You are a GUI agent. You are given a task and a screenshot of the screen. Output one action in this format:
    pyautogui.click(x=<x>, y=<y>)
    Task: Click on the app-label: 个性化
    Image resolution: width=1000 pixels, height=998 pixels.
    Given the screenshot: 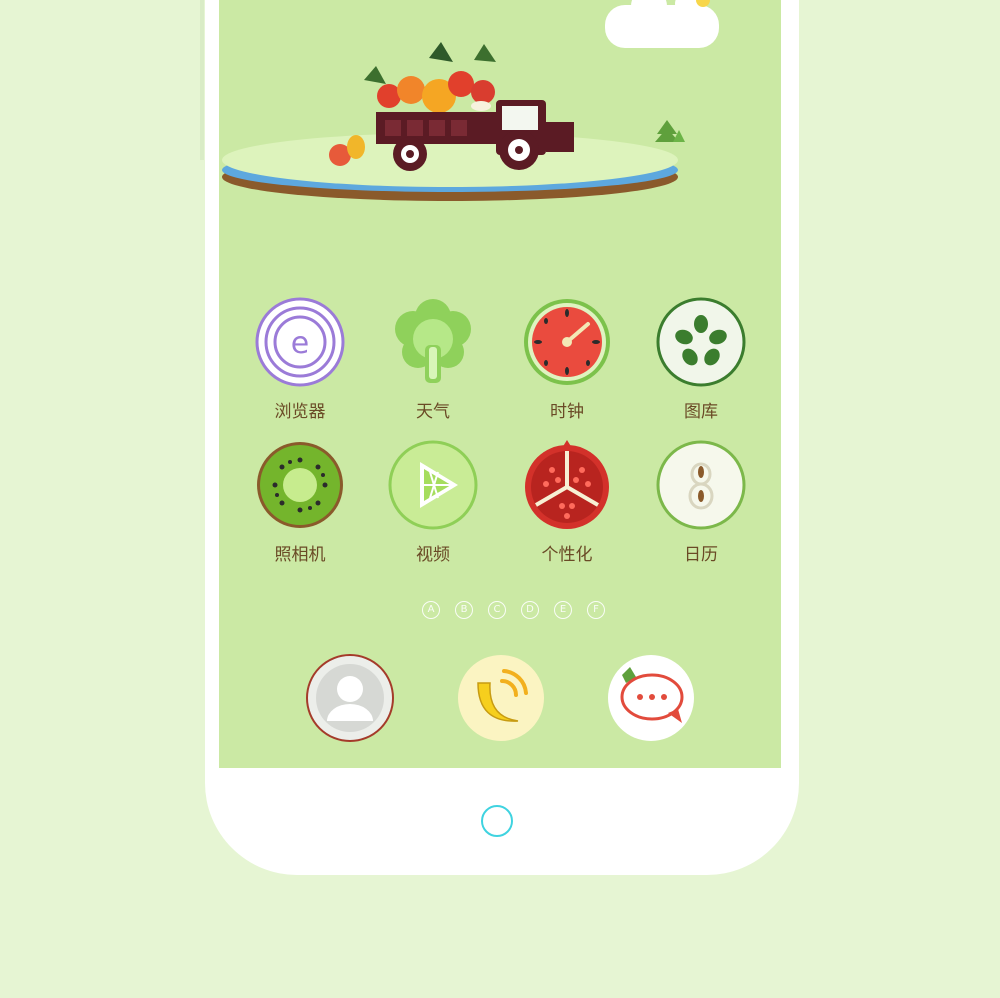 What is the action you would take?
    pyautogui.click(x=567, y=555)
    